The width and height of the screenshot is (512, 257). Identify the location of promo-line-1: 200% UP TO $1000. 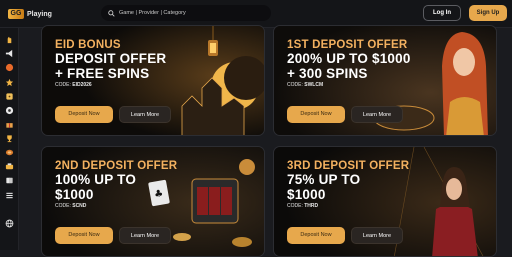
(349, 58).